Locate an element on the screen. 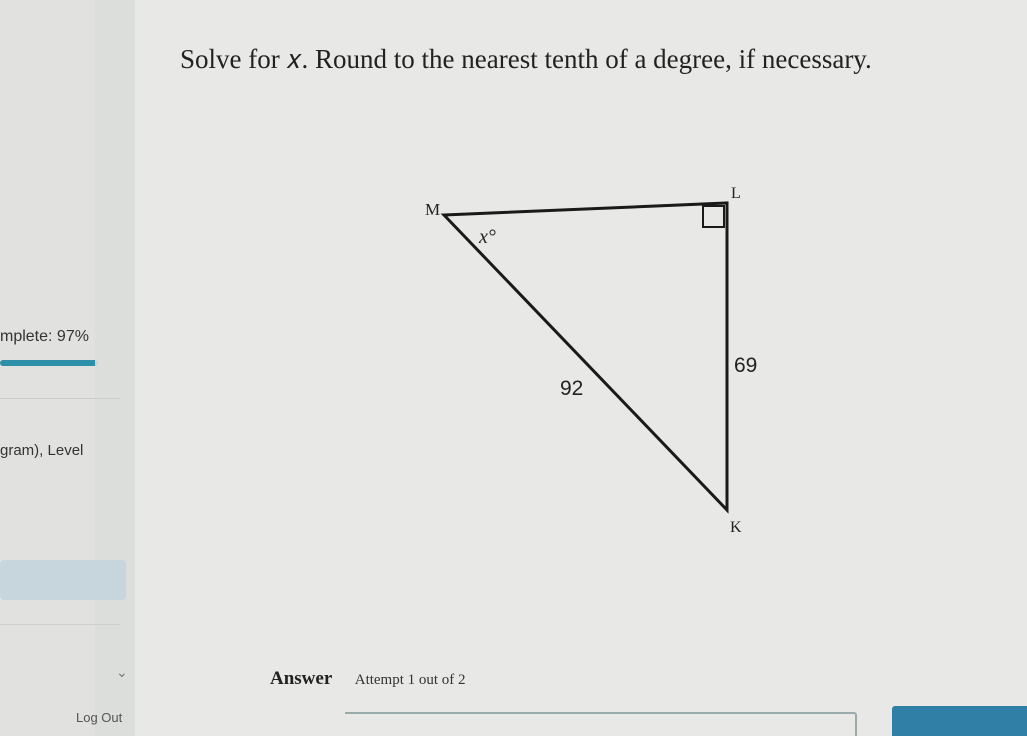  program-level-label: gram), Level is located at coordinates (42, 450).